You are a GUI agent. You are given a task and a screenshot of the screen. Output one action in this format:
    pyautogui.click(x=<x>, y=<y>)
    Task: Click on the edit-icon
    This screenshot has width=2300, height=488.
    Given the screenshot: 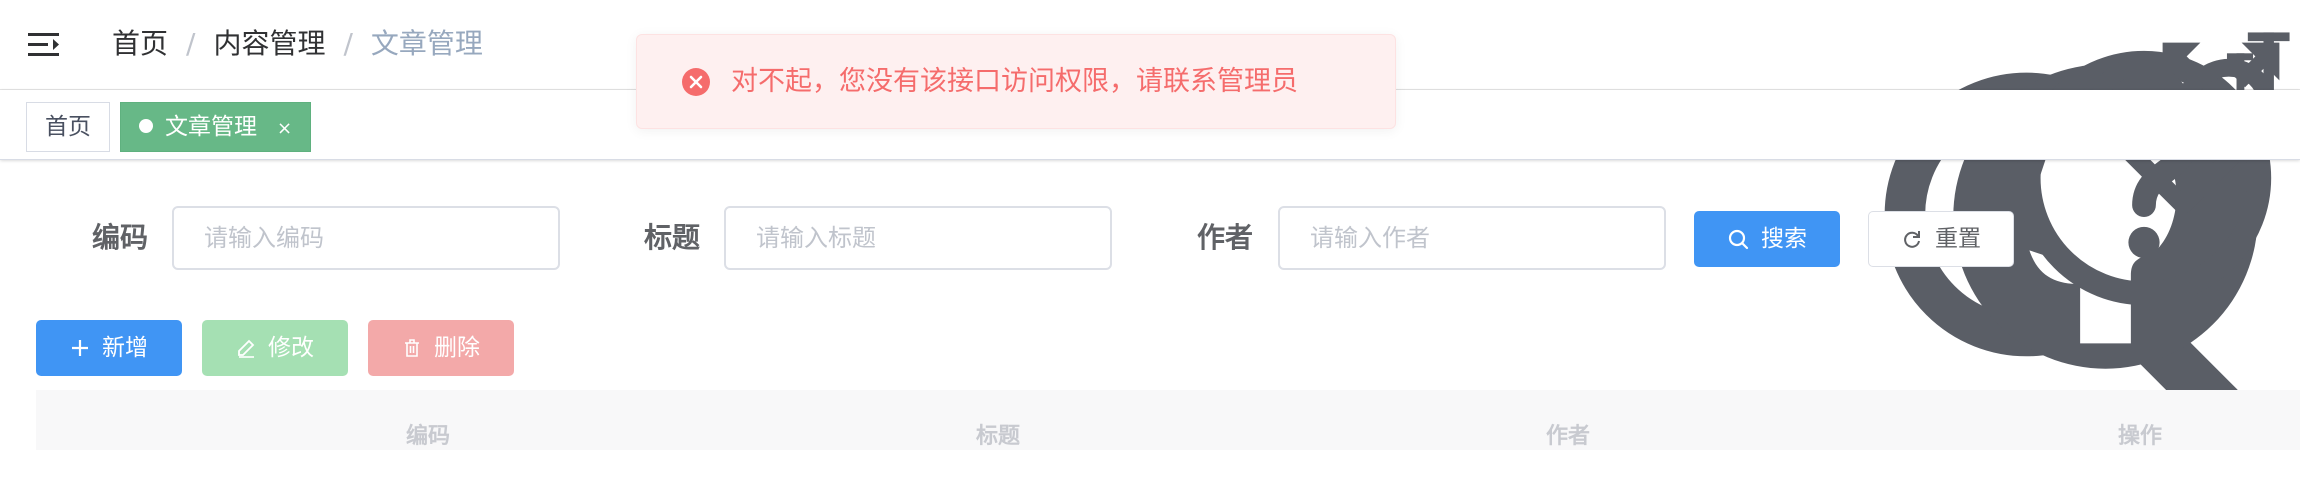 What is the action you would take?
    pyautogui.click(x=246, y=348)
    